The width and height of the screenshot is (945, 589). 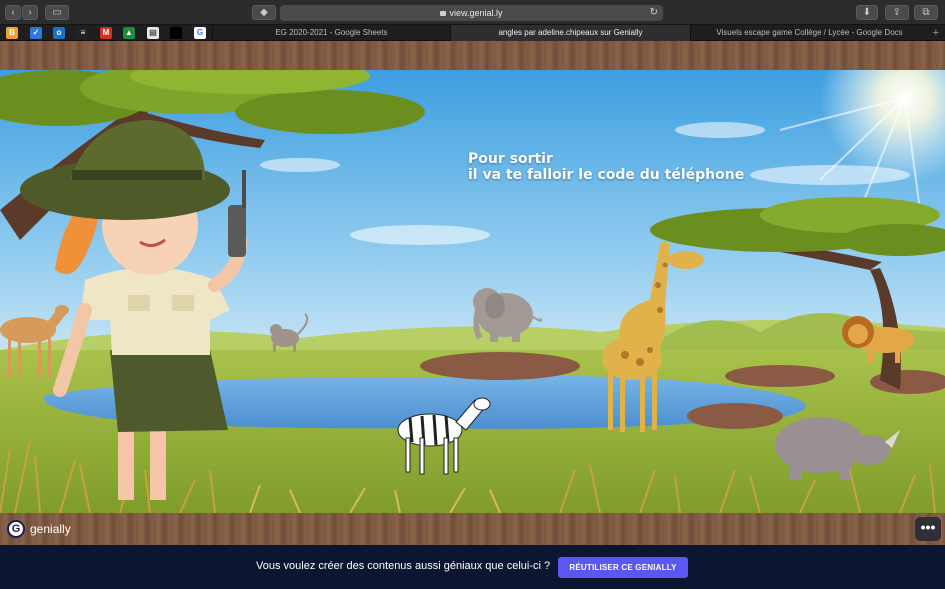 What do you see at coordinates (443, 13) in the screenshot?
I see `lock-icon` at bounding box center [443, 13].